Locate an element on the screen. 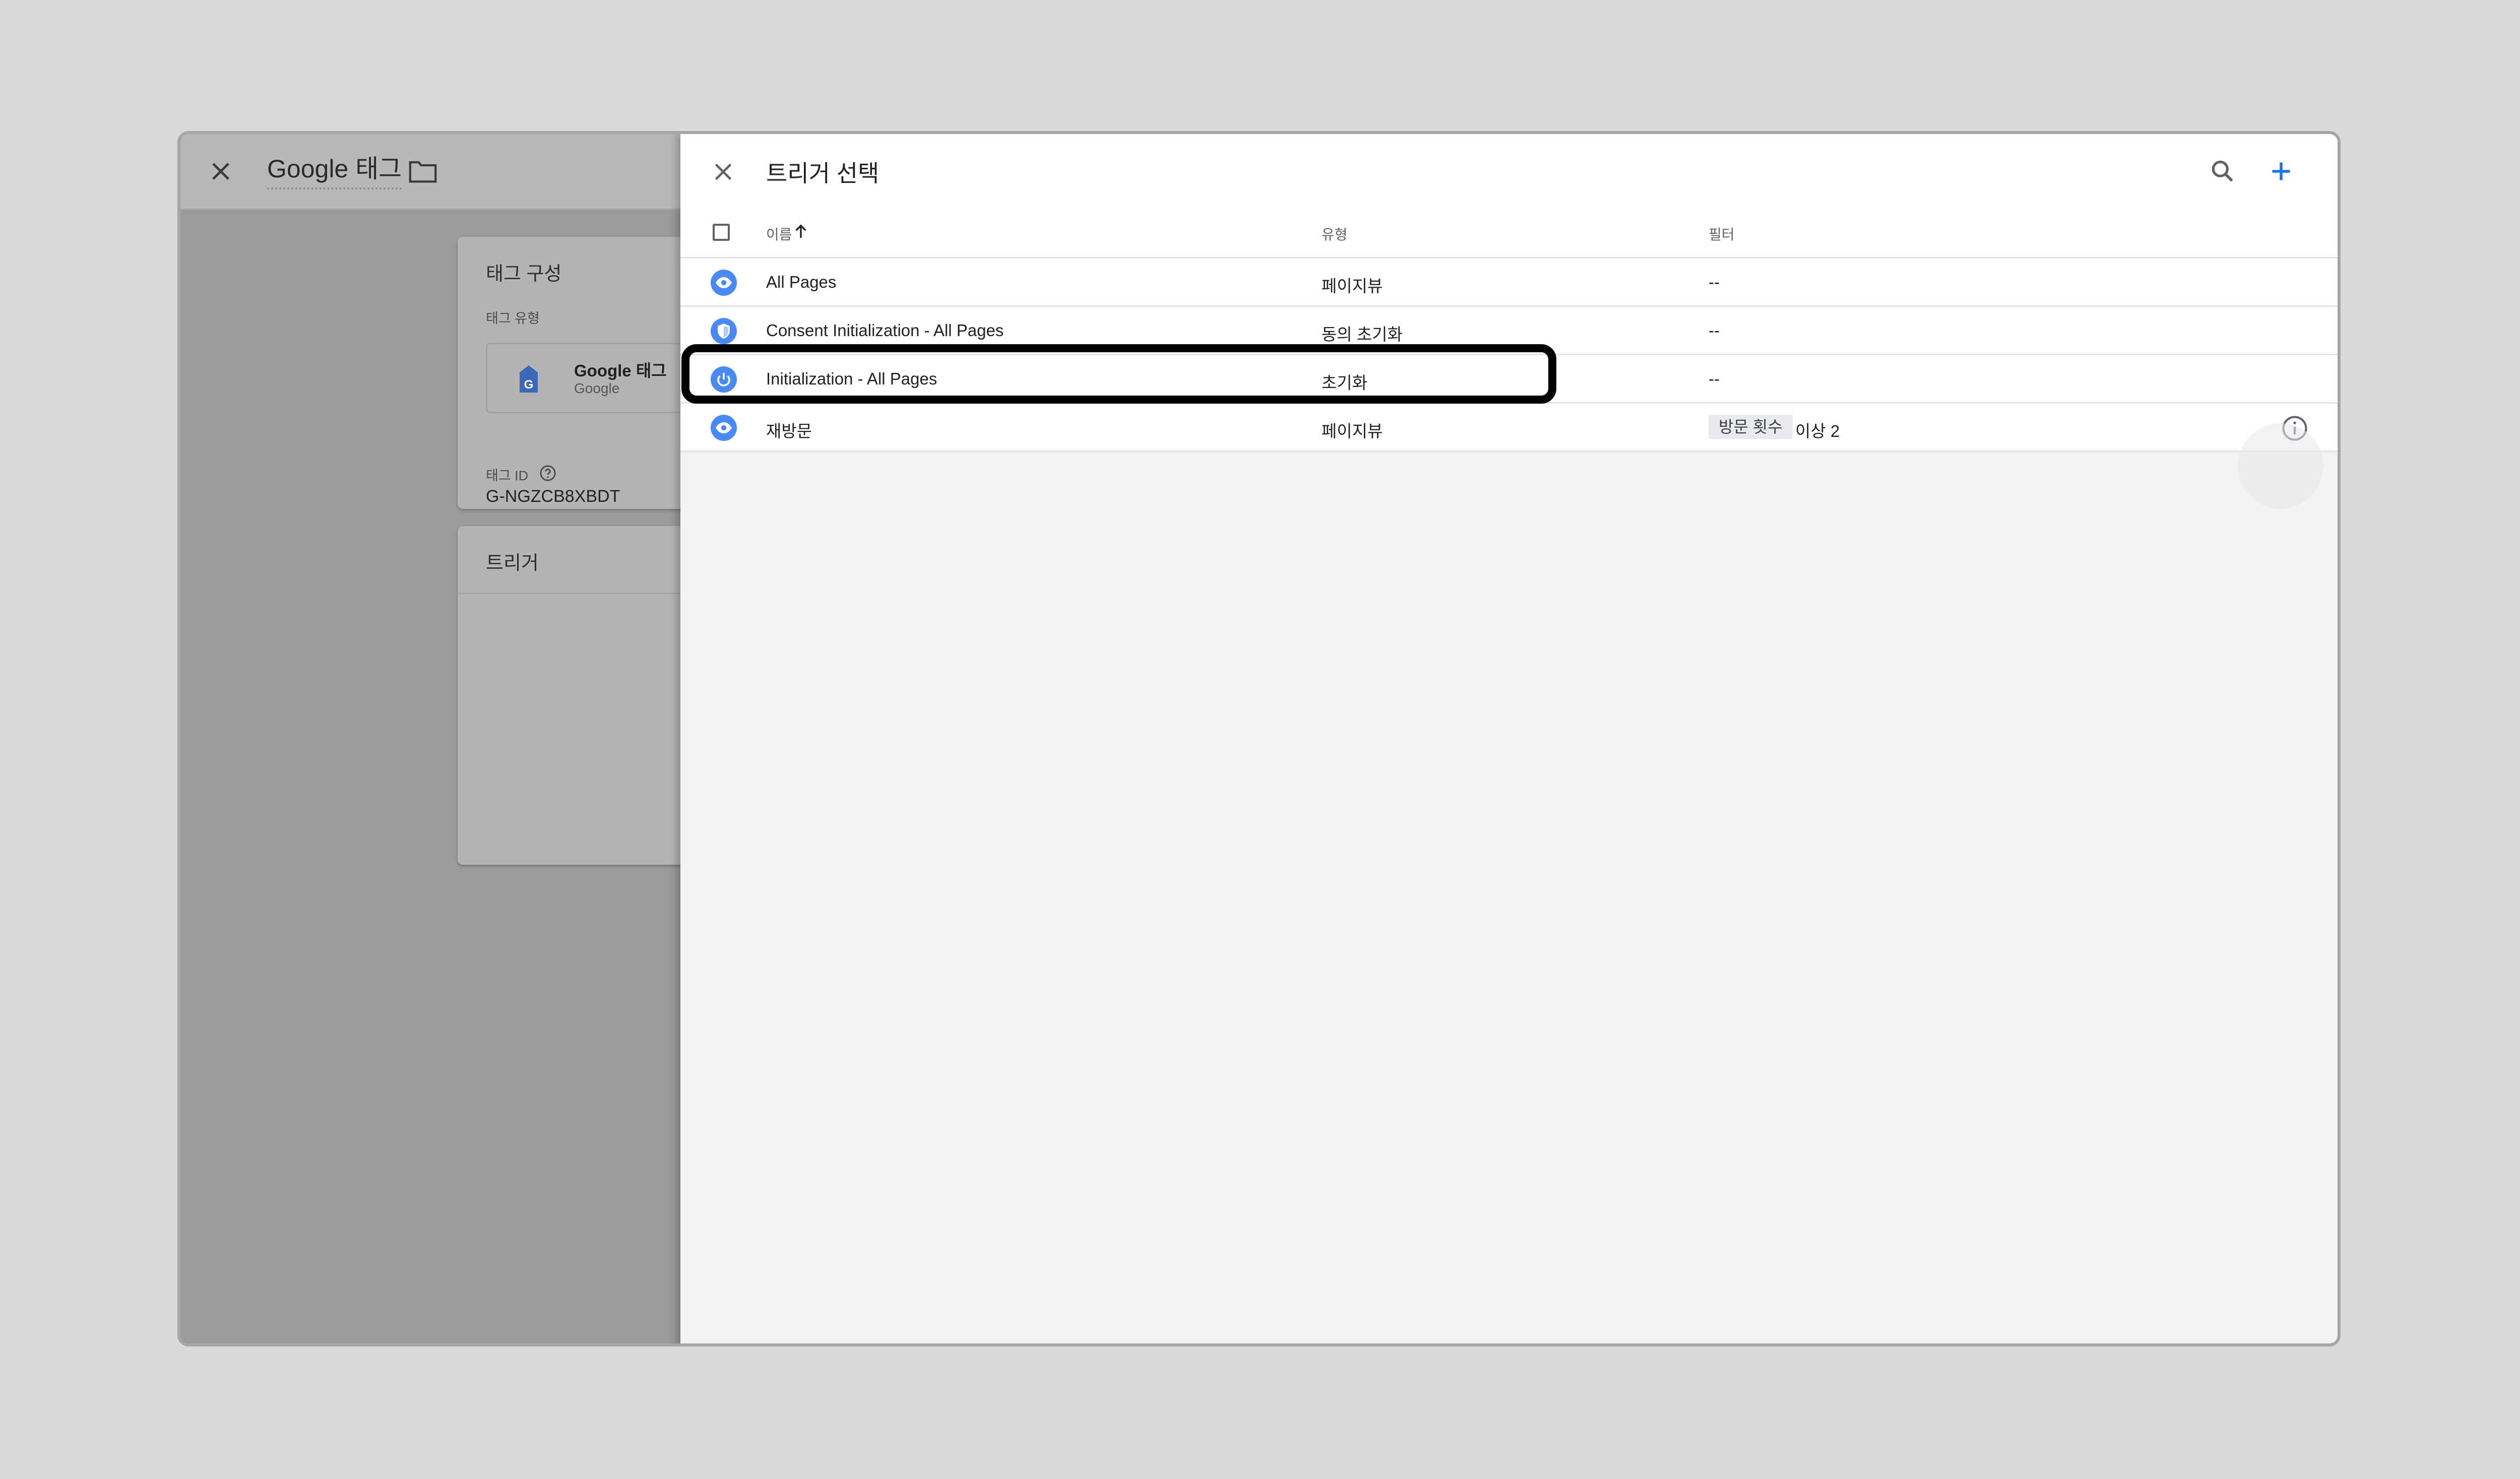 The height and width of the screenshot is (1479, 2520). triggering-title: 트리거 is located at coordinates (512, 563).